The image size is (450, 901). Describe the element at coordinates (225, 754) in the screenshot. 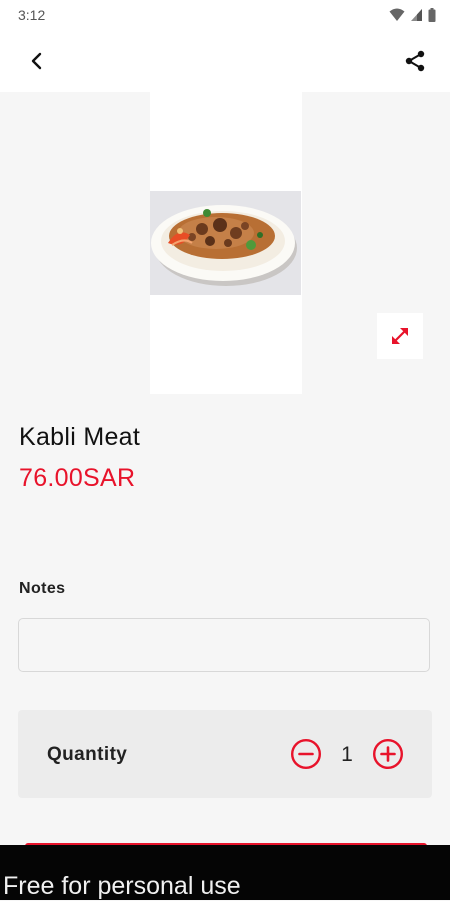

I see `quantity-box: Quantity 1` at that location.